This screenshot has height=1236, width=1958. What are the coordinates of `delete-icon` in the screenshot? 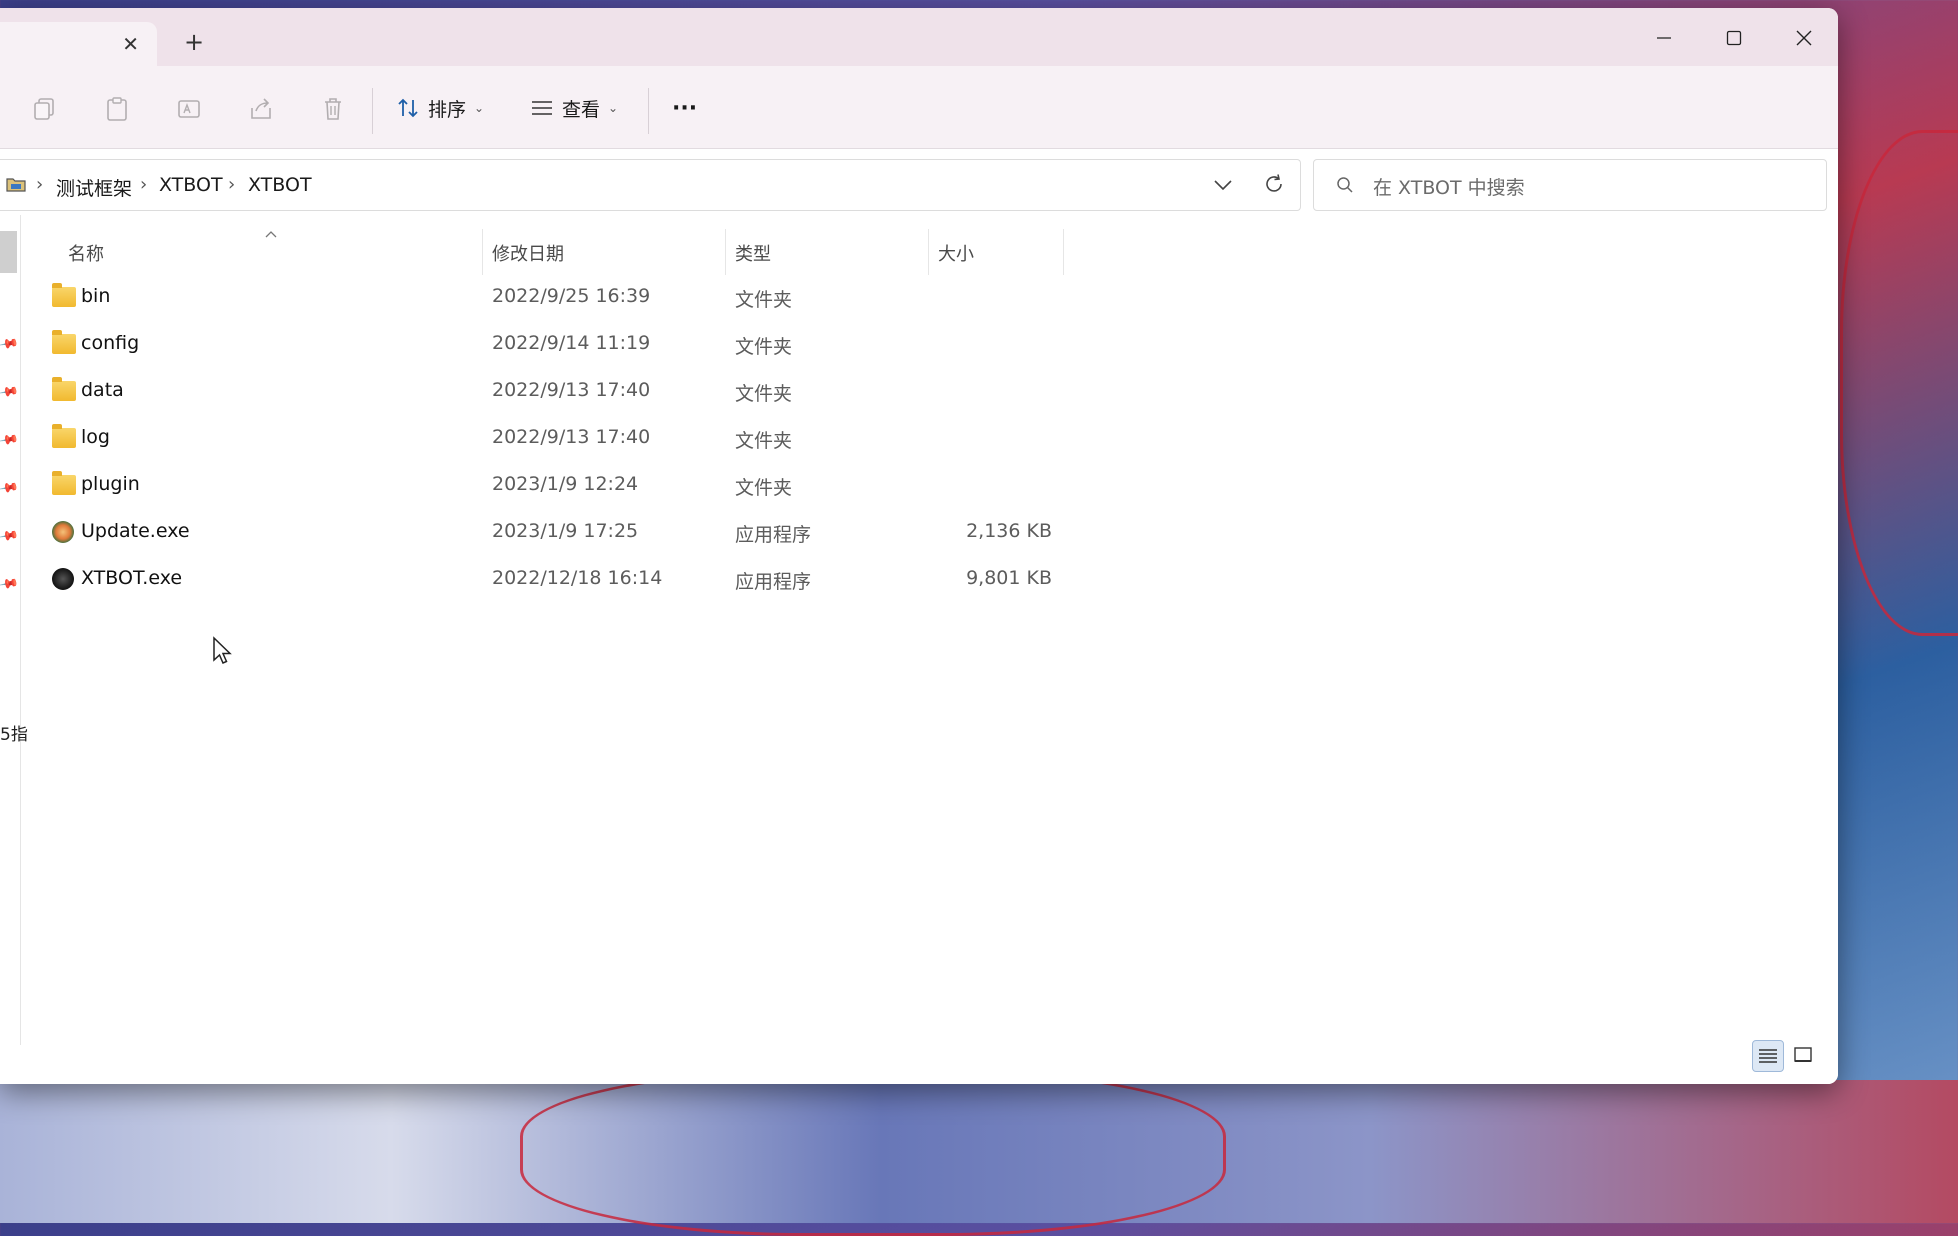 It's located at (333, 109).